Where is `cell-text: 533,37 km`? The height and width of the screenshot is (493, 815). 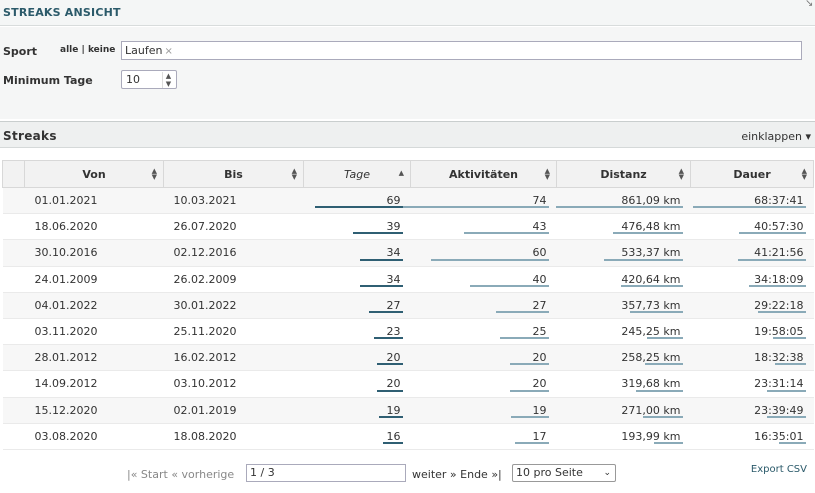 cell-text: 533,37 km is located at coordinates (651, 253).